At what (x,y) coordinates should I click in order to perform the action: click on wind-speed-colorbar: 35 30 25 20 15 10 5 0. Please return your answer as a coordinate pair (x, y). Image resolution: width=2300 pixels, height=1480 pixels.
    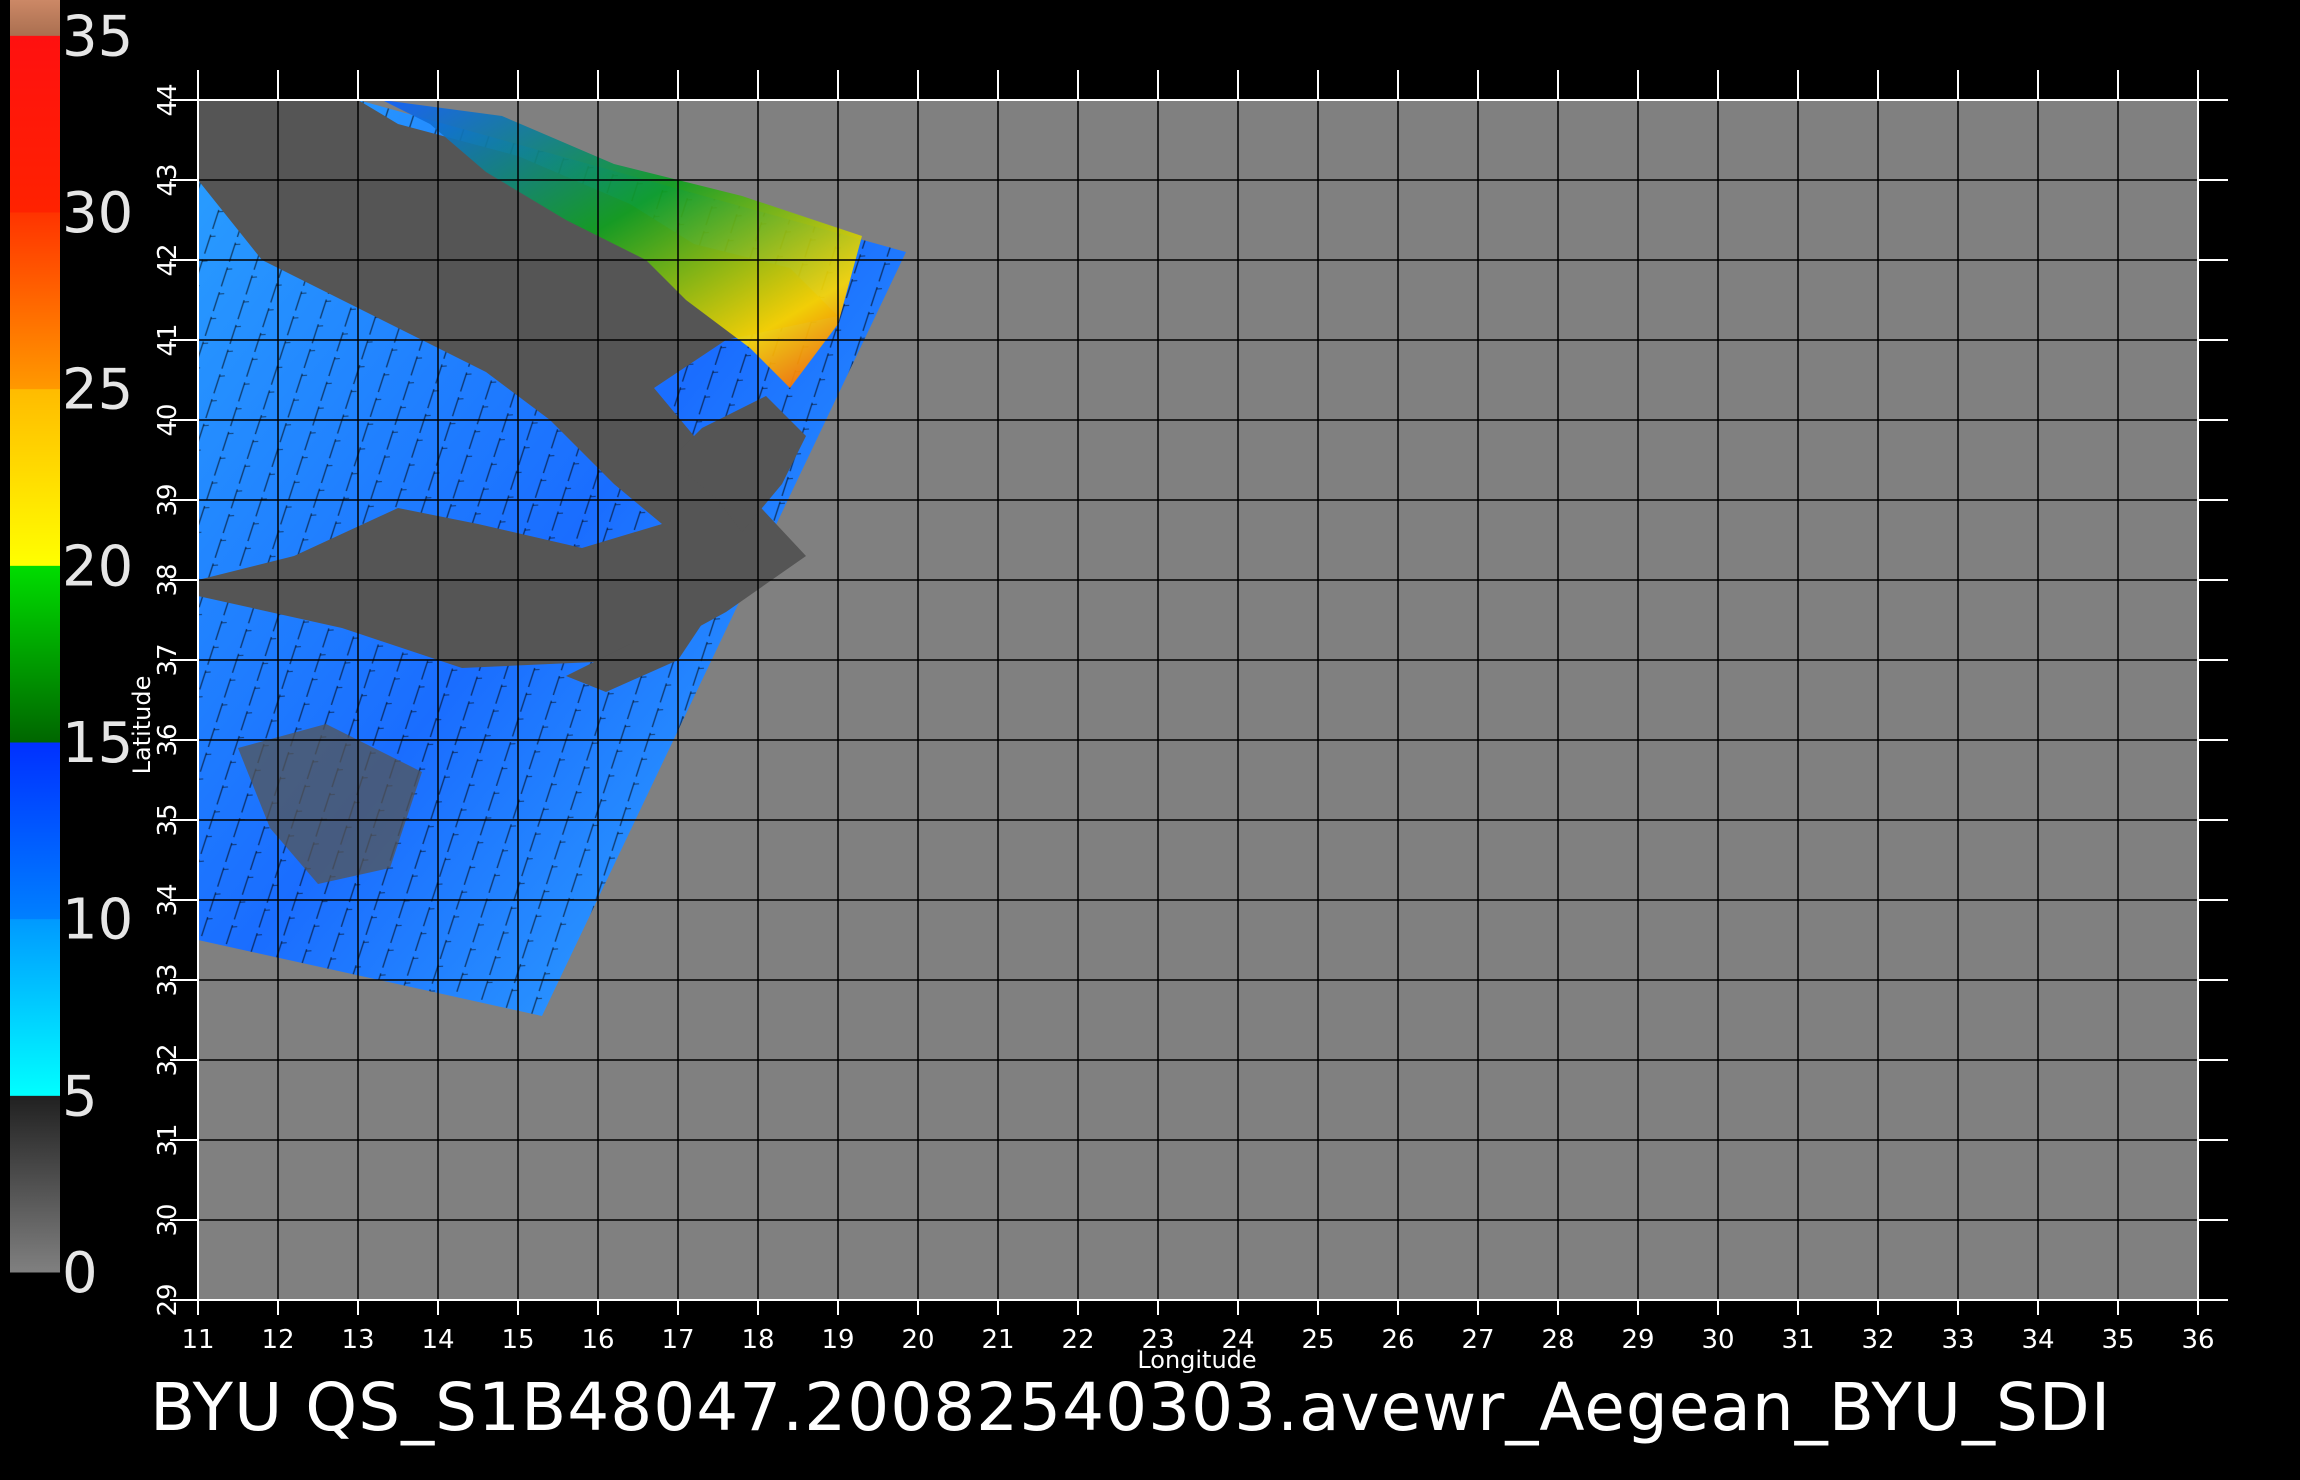
    Looking at the image, I should click on (71, 653).